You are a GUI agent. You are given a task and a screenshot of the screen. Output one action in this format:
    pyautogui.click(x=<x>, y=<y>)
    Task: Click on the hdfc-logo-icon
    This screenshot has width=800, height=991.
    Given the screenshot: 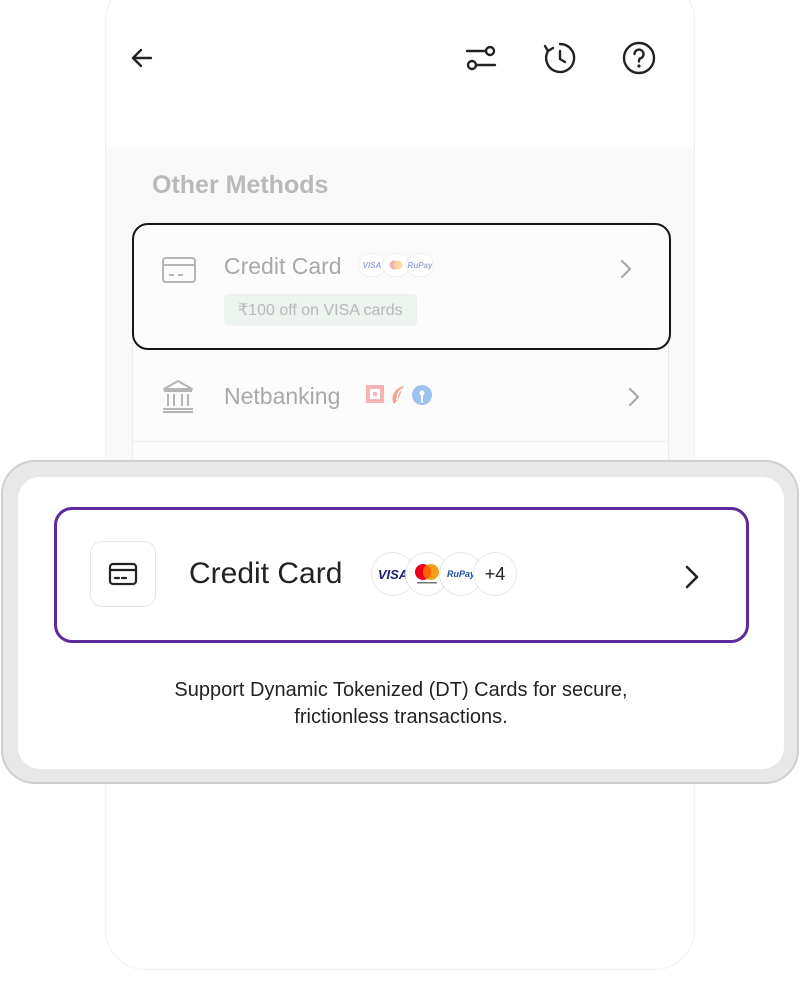 What is the action you would take?
    pyautogui.click(x=375, y=394)
    